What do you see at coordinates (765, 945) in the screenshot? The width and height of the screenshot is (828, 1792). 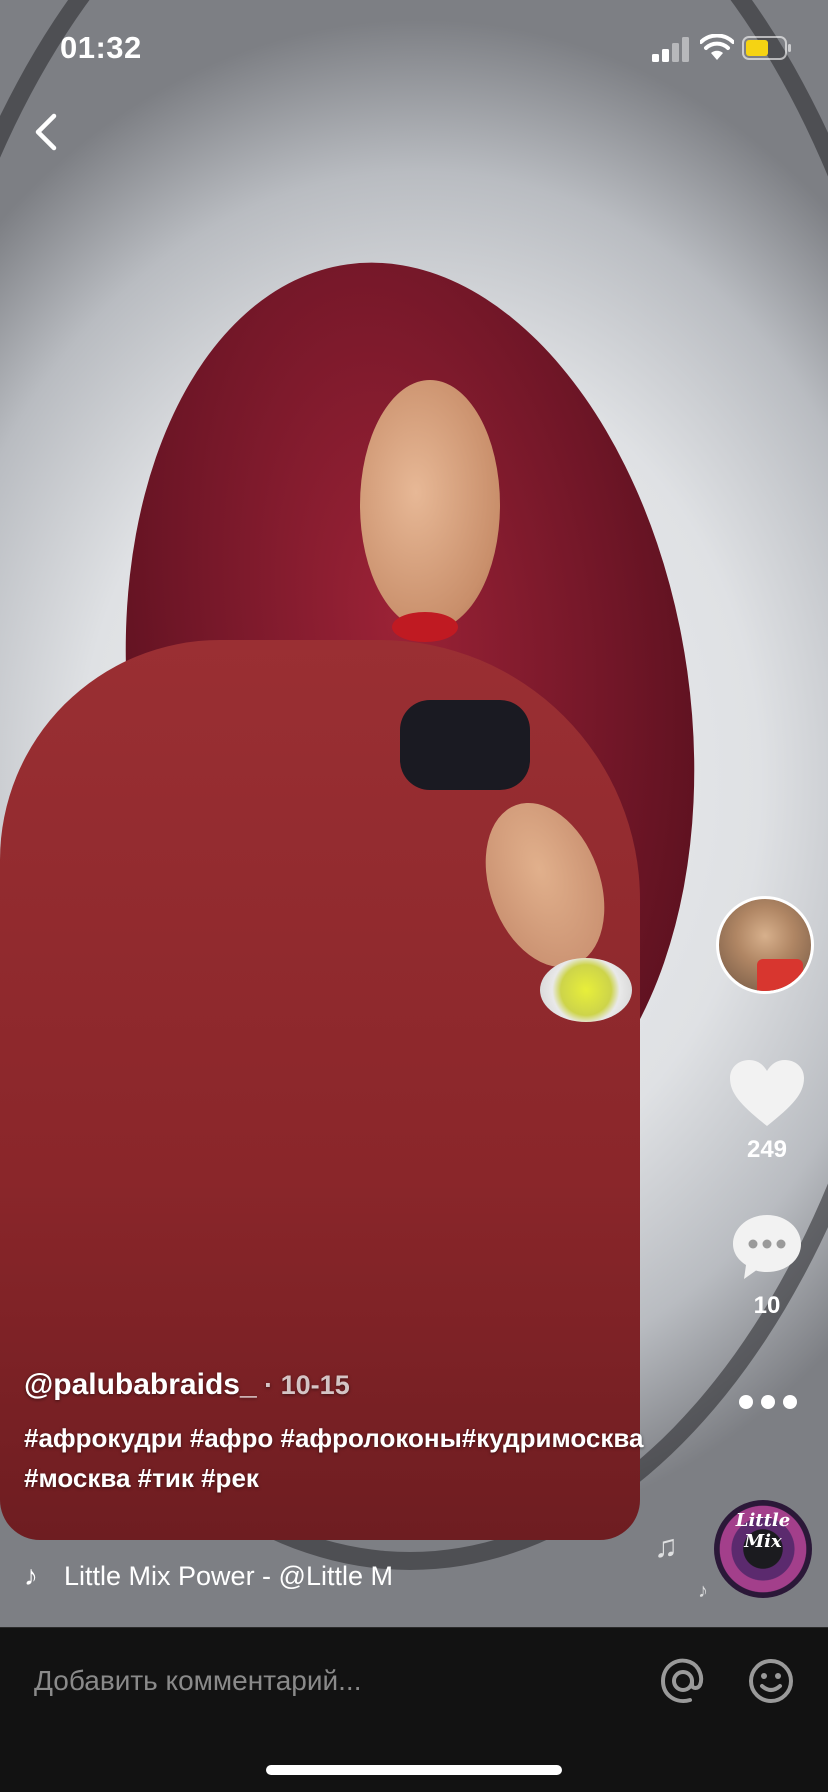 I see `author-avatar` at bounding box center [765, 945].